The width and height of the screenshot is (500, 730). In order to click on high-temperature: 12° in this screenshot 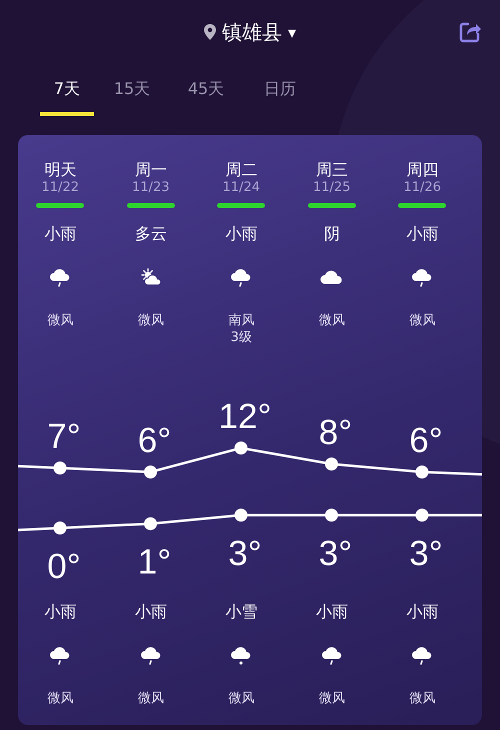, I will do `click(245, 416)`.